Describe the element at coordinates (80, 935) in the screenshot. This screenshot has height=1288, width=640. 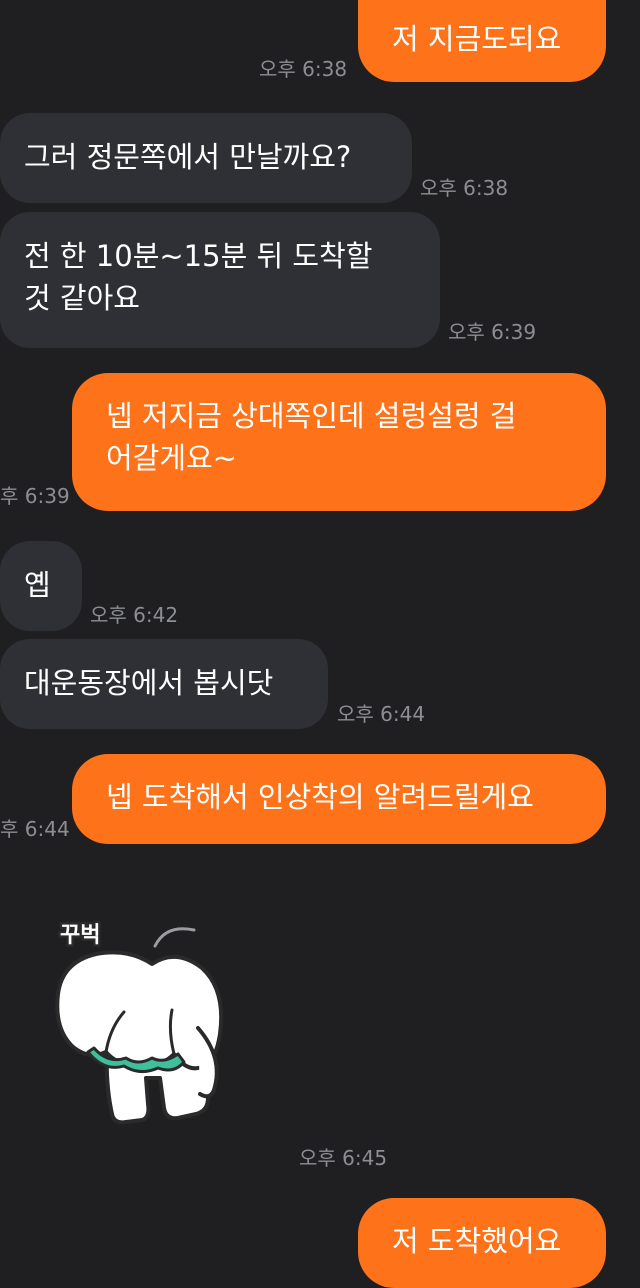
I see `sticker-caption: 꾸벅` at that location.